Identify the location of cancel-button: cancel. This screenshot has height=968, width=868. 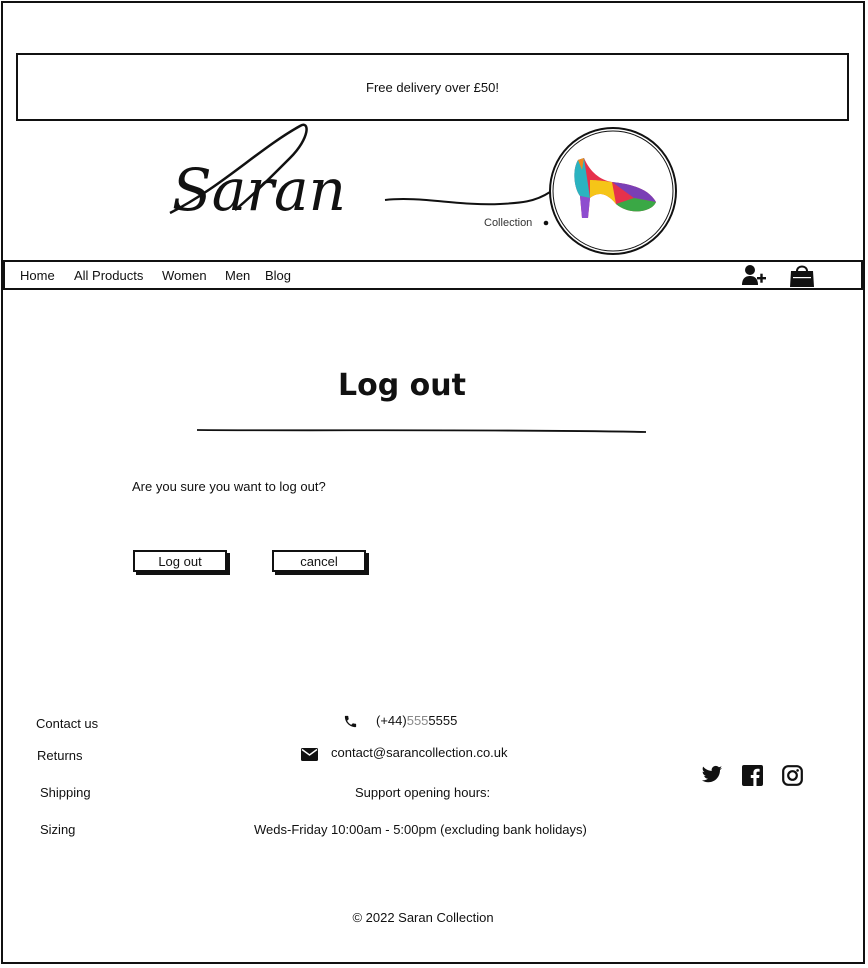
(319, 561).